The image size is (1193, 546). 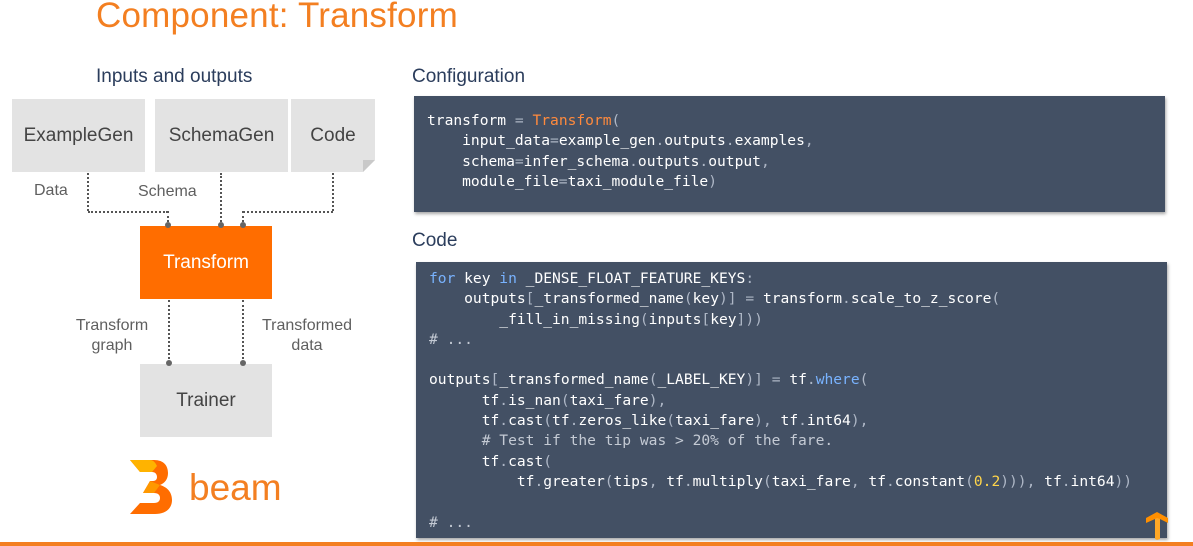 I want to click on code-line: # Test if the tip was > 20% of the fare., so click(x=780, y=441).